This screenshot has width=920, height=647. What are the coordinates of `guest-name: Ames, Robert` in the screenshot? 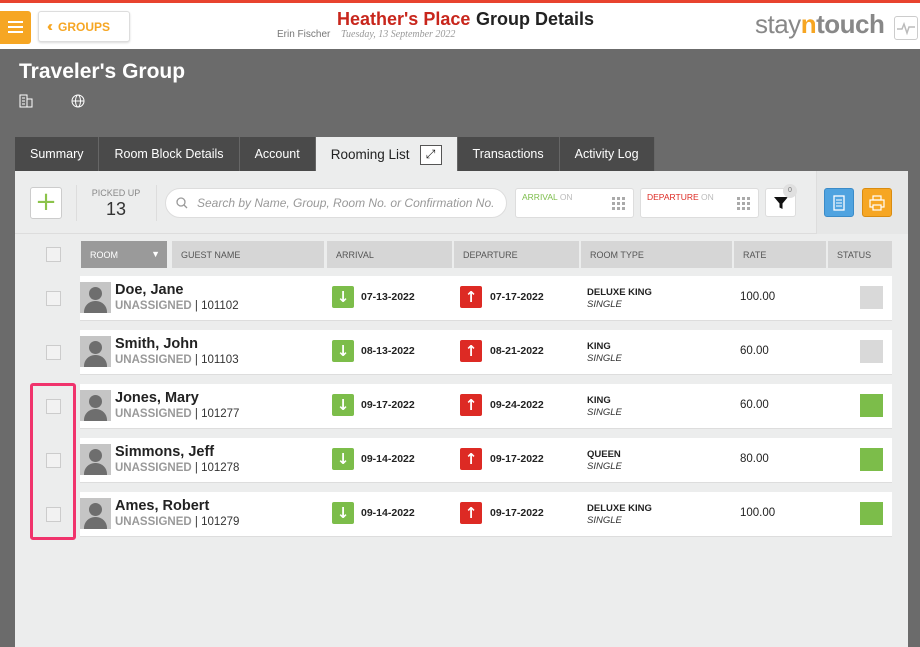 It's located at (162, 506).